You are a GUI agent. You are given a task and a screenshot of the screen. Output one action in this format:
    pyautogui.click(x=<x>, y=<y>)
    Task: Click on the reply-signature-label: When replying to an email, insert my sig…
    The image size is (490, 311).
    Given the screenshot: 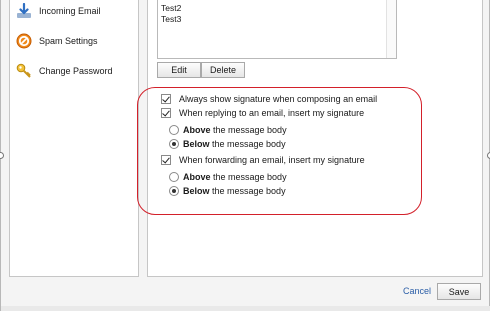 What is the action you would take?
    pyautogui.click(x=272, y=113)
    